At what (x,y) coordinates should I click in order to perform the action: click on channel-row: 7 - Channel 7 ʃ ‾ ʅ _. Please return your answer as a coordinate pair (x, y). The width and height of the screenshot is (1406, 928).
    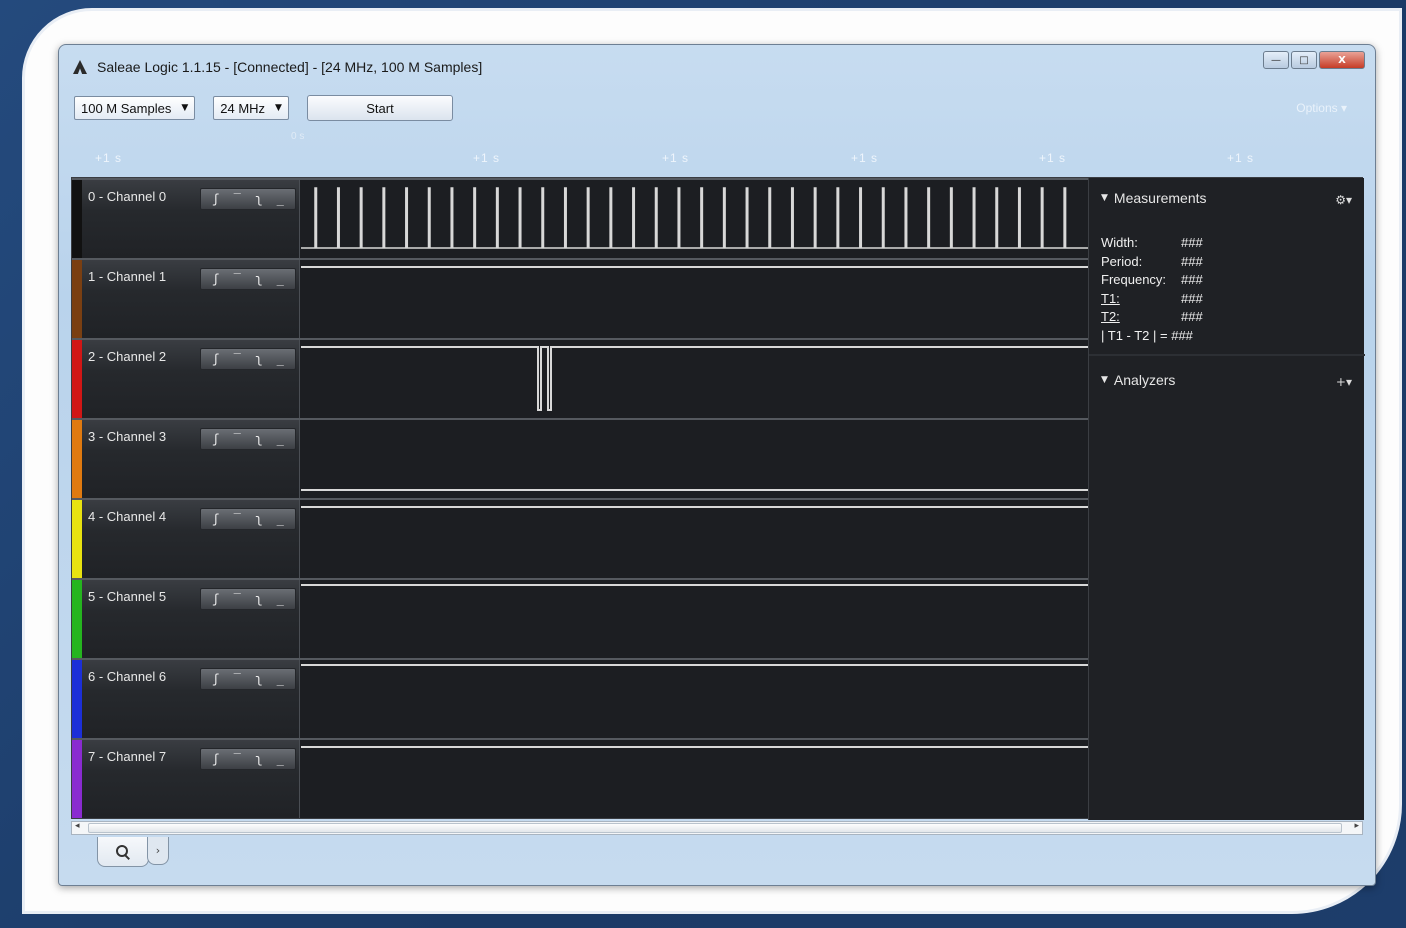
    Looking at the image, I should click on (580, 778).